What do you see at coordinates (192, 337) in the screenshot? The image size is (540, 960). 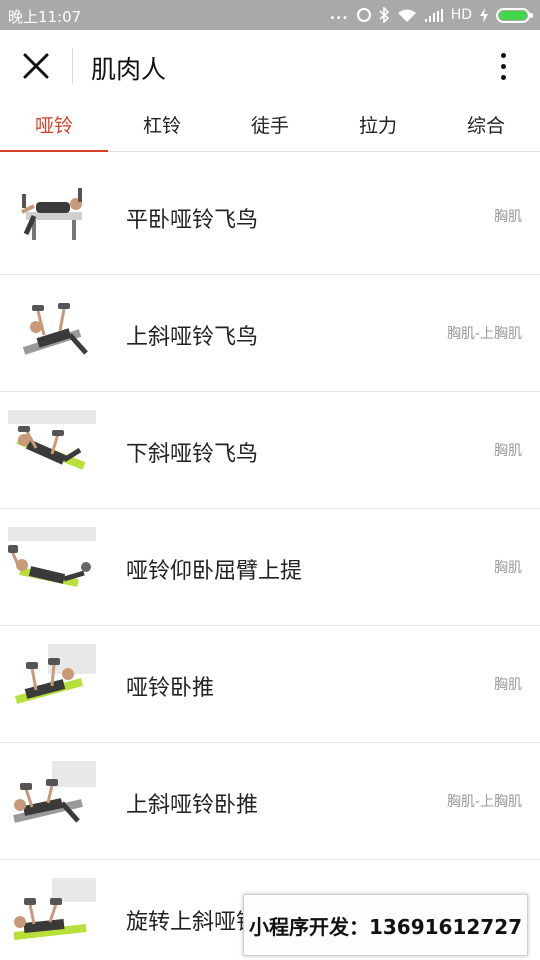 I see `exercise-name: 上斜哑铃飞鸟` at bounding box center [192, 337].